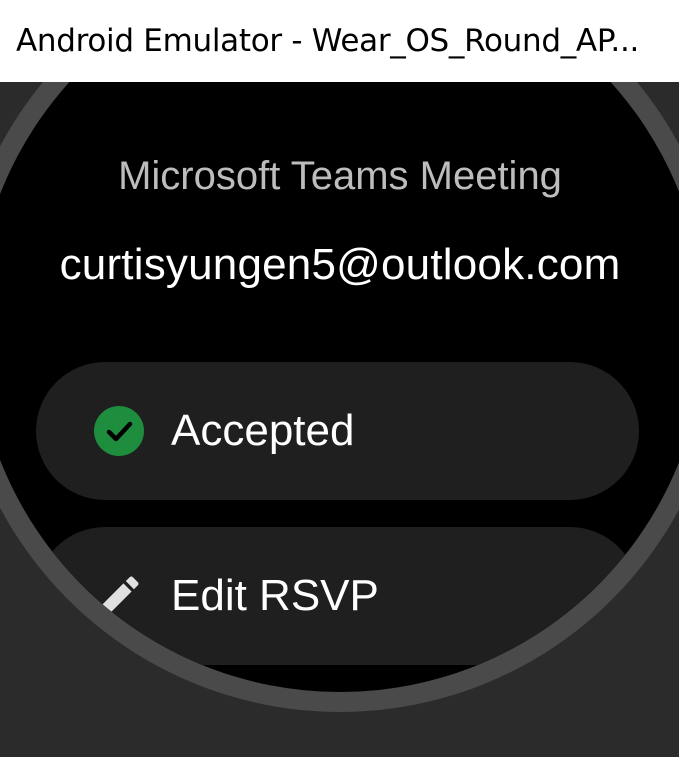 The width and height of the screenshot is (679, 757). Describe the element at coordinates (340, 264) in the screenshot. I see `organizer-email: curtisyungen5@outlook.com` at that location.